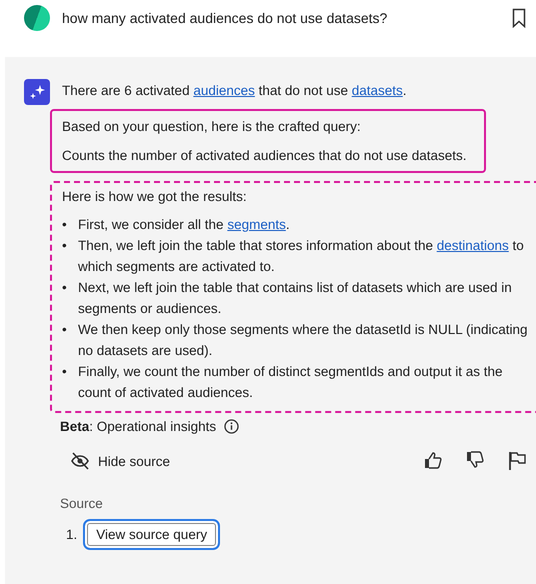 The image size is (536, 584). I want to click on sparkle-icon, so click(37, 92).